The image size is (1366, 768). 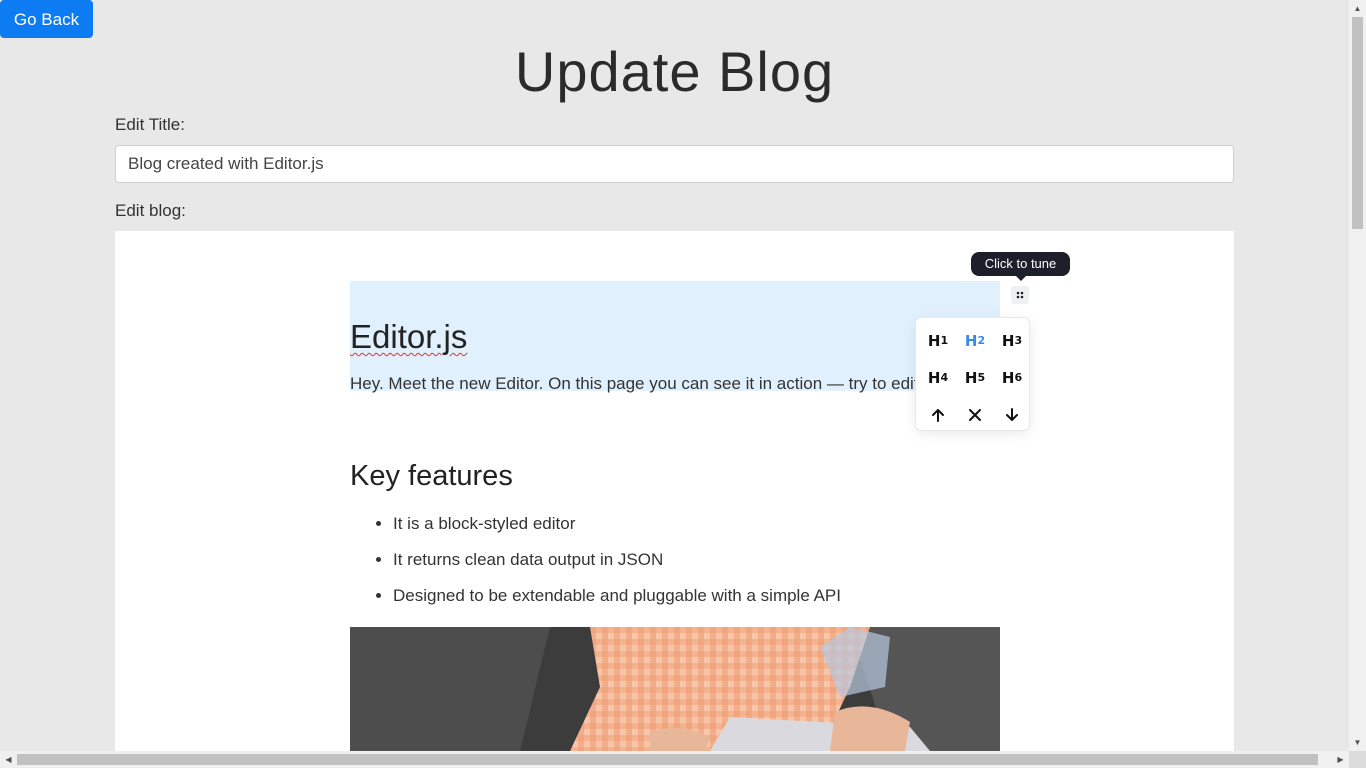 I want to click on editor-heading-block: Editor.js, so click(x=408, y=337).